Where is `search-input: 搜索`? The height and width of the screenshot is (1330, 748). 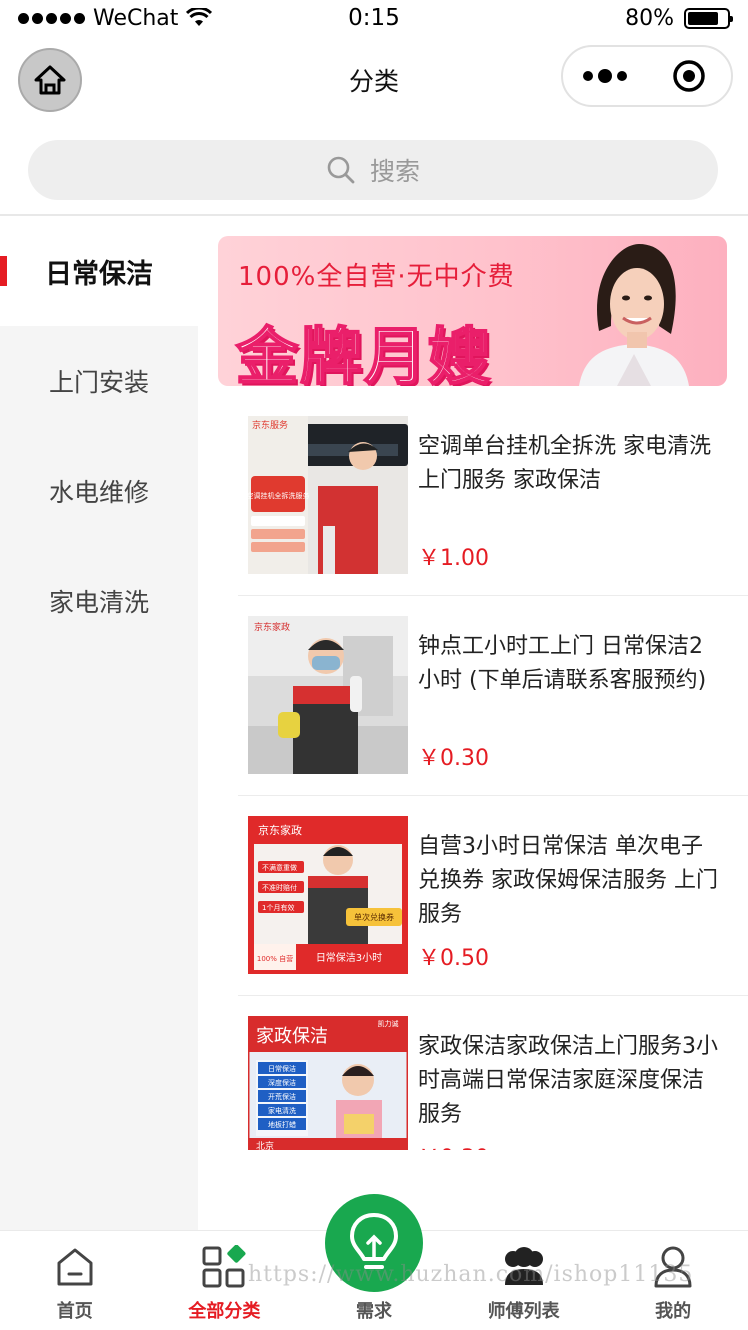 search-input: 搜索 is located at coordinates (373, 170).